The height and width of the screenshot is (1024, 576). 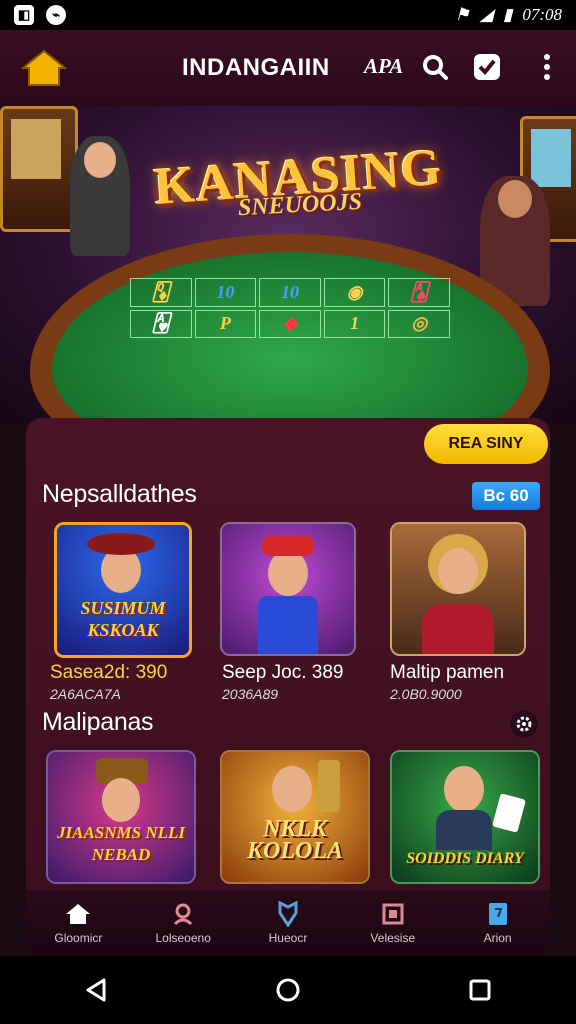 I want to click on app-subtitle: APA, so click(x=384, y=66).